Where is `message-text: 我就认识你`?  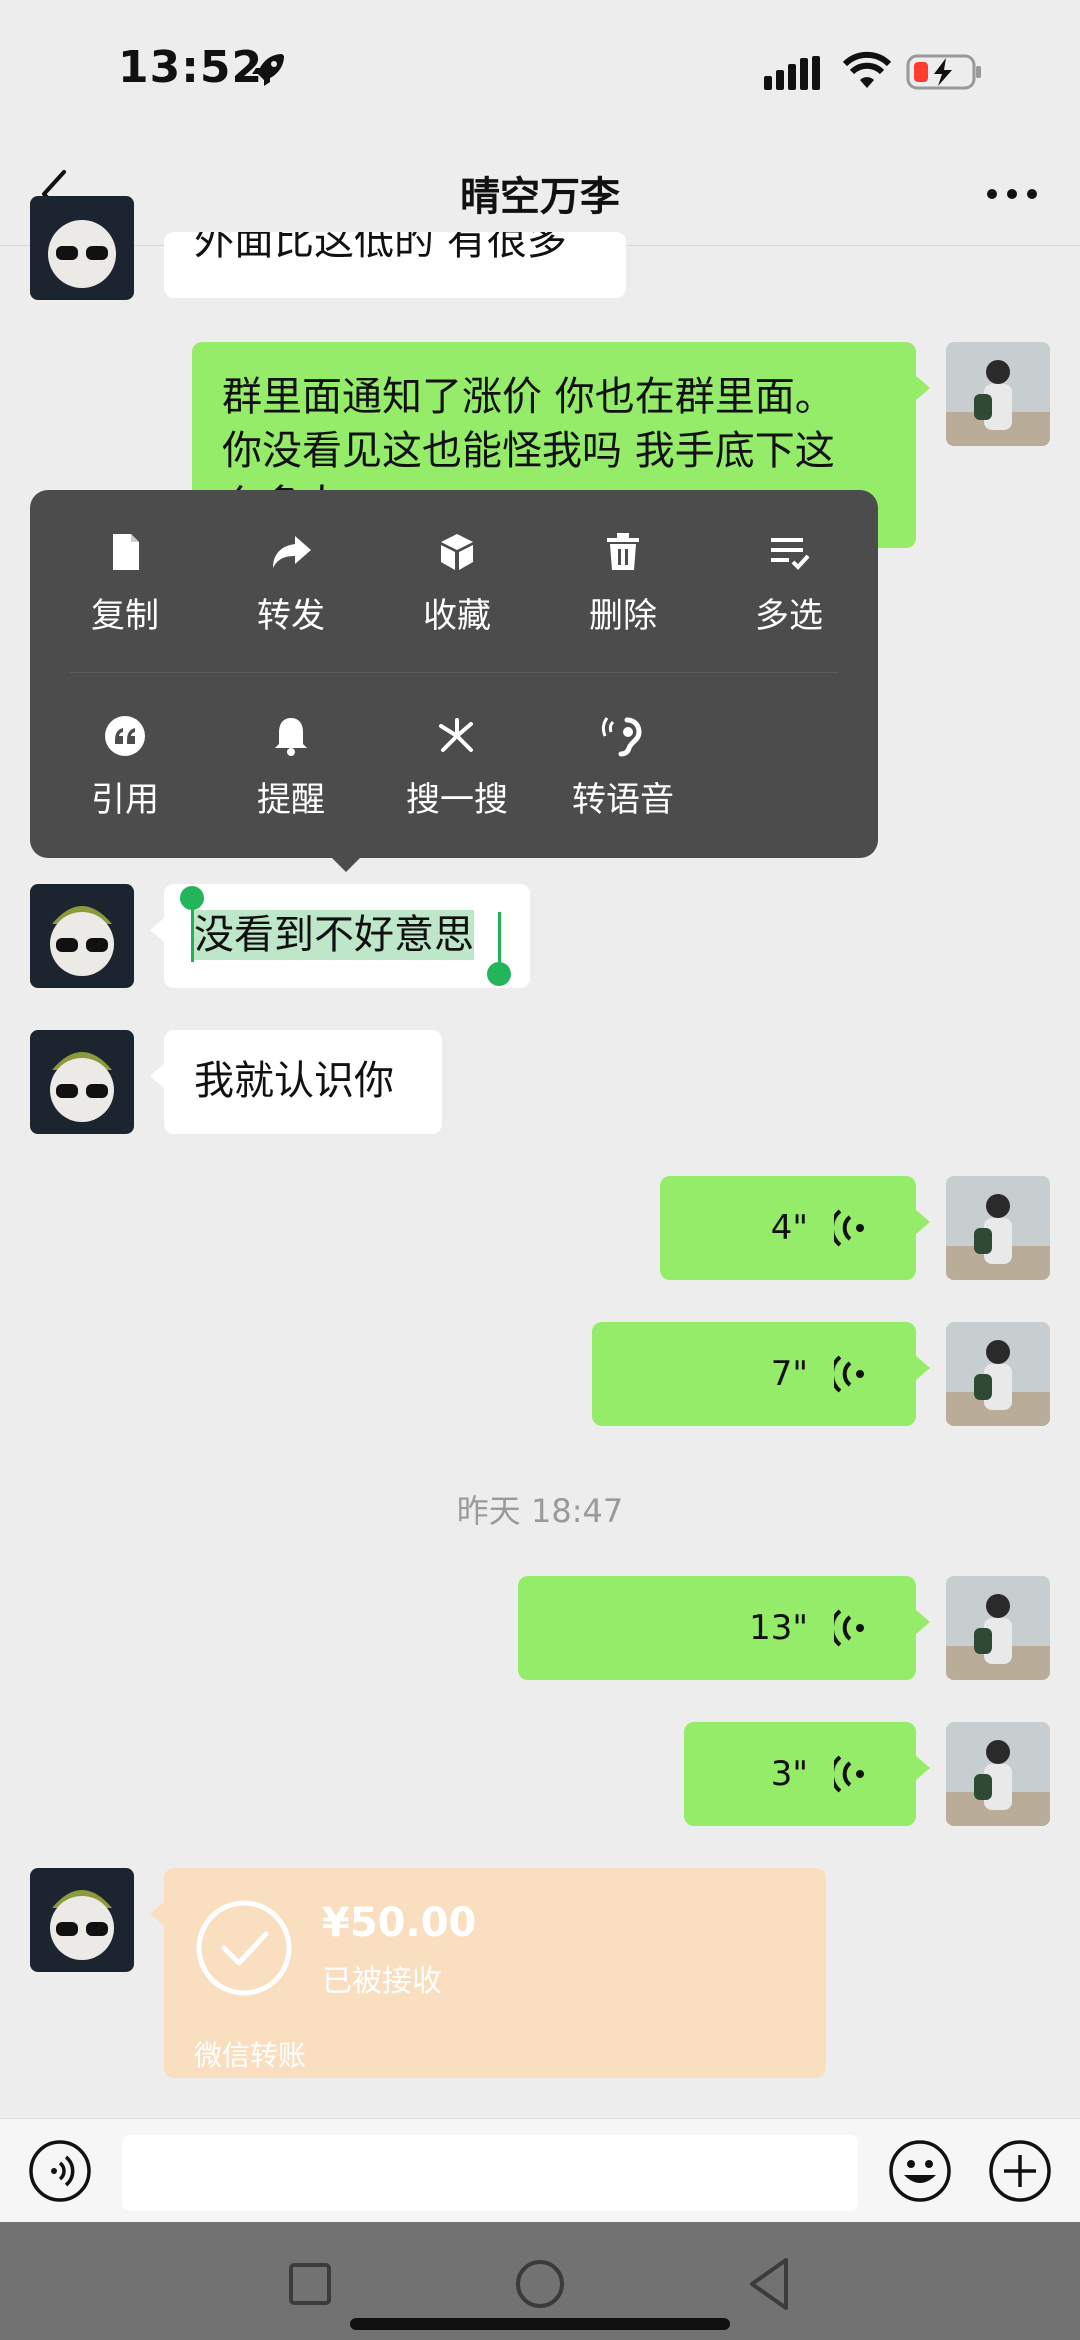
message-text: 我就认识你 is located at coordinates (294, 1081).